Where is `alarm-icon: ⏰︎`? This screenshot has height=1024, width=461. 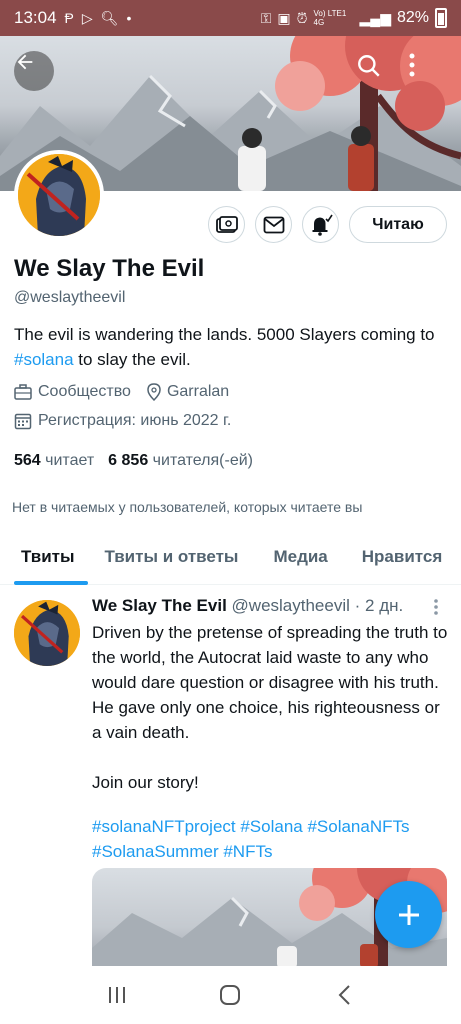 alarm-icon: ⏰︎ is located at coordinates (302, 18).